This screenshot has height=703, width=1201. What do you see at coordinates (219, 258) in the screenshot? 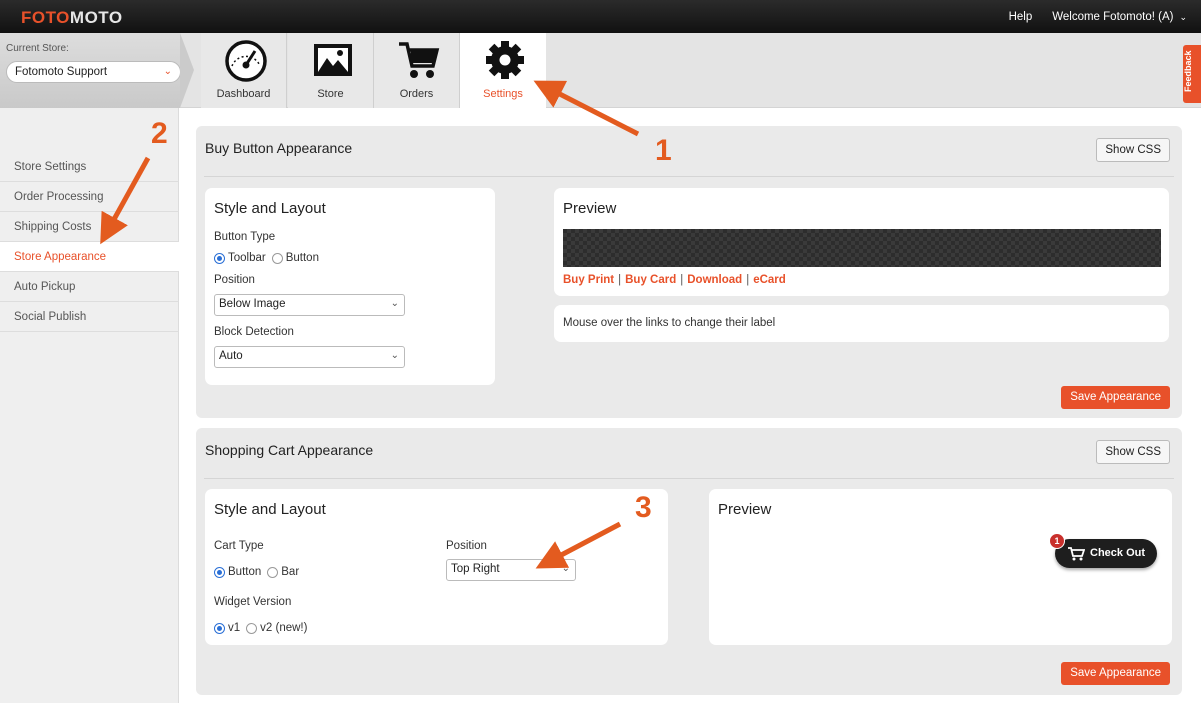
I see `radio-toolbar` at bounding box center [219, 258].